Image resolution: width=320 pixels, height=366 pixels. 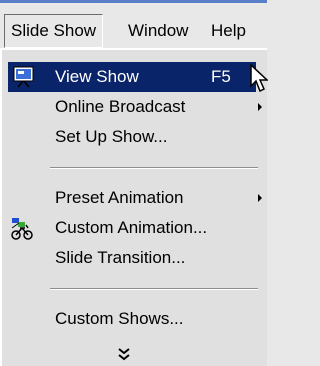 What do you see at coordinates (22, 229) in the screenshot?
I see `custom-animation-icon` at bounding box center [22, 229].